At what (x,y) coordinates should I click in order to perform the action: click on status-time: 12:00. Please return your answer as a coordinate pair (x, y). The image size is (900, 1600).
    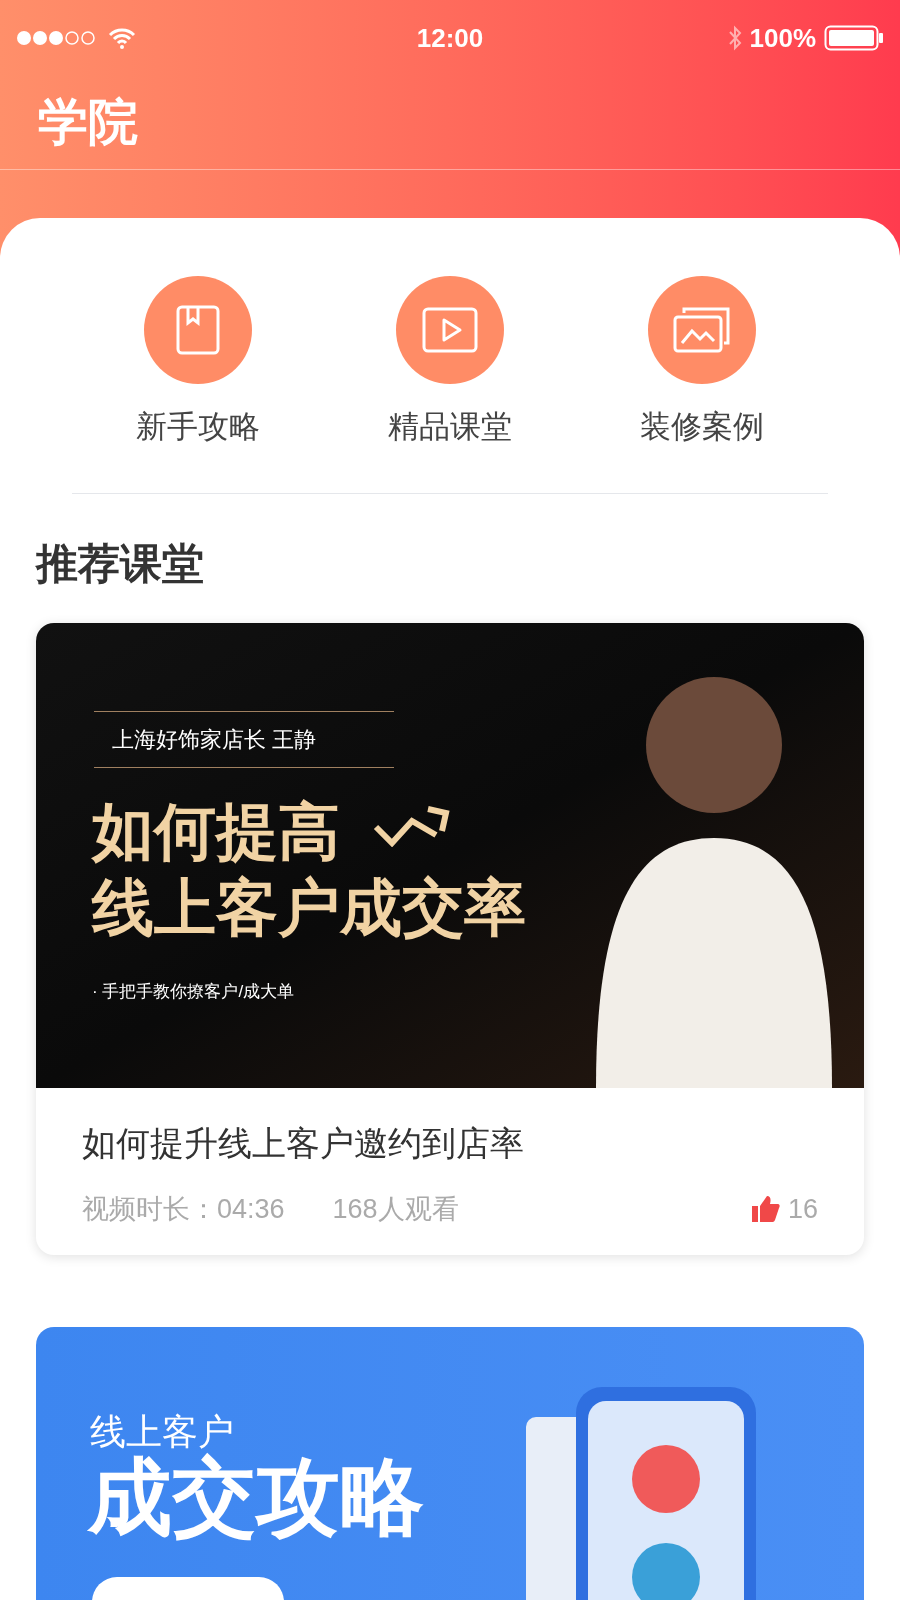
    Looking at the image, I should click on (450, 38).